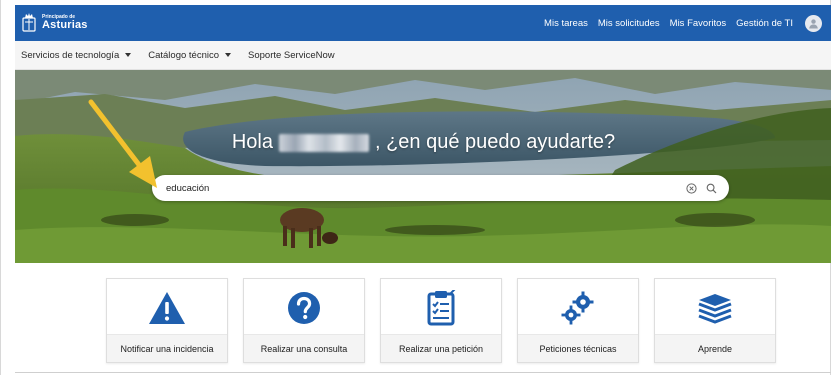 The width and height of the screenshot is (831, 375). What do you see at coordinates (578, 348) in the screenshot?
I see `card-label: Peticiones técnicas` at bounding box center [578, 348].